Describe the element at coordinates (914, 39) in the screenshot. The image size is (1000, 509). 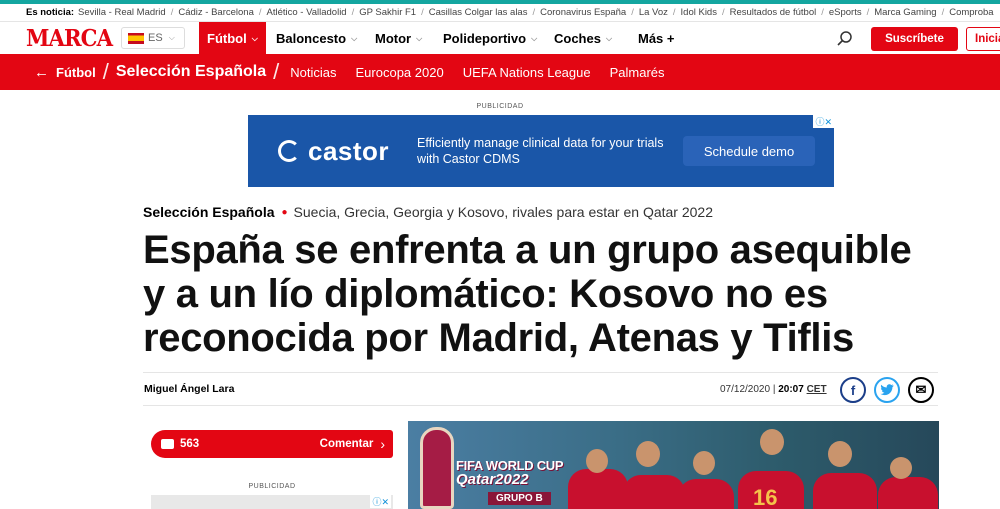
I see `subscribe-button: Suscríbete` at that location.